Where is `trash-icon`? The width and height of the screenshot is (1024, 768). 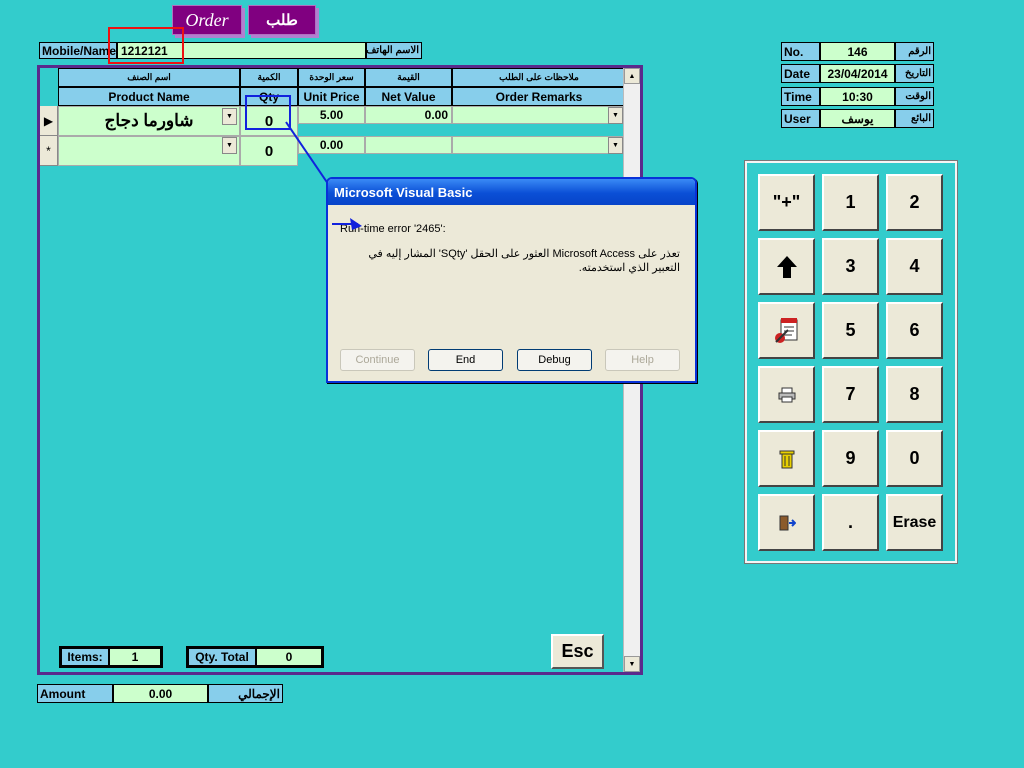
trash-icon is located at coordinates (786, 459).